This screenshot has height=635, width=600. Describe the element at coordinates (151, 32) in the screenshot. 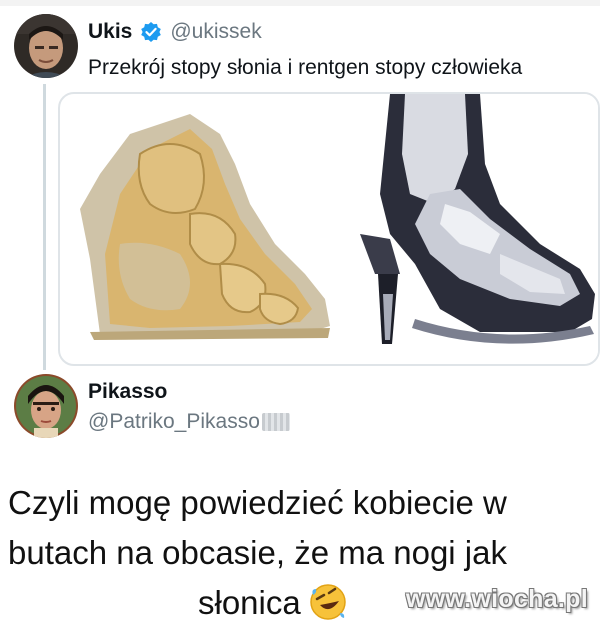

I see `verified-badge-icon` at that location.